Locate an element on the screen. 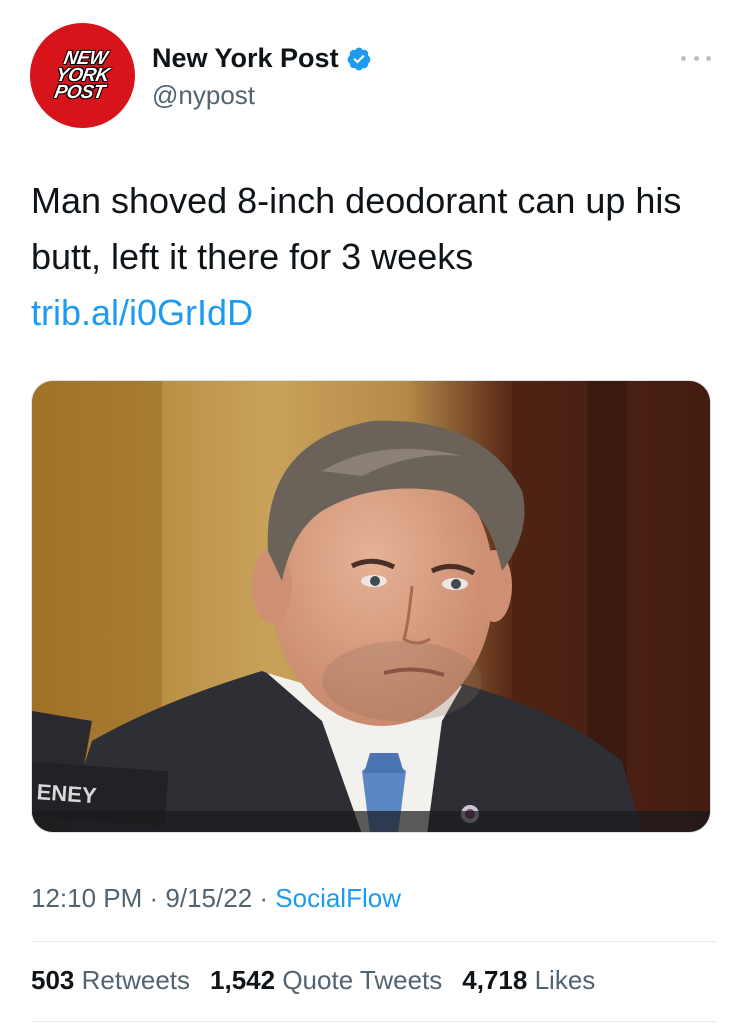  author-avatar: NEW YORK POST is located at coordinates (82, 75).